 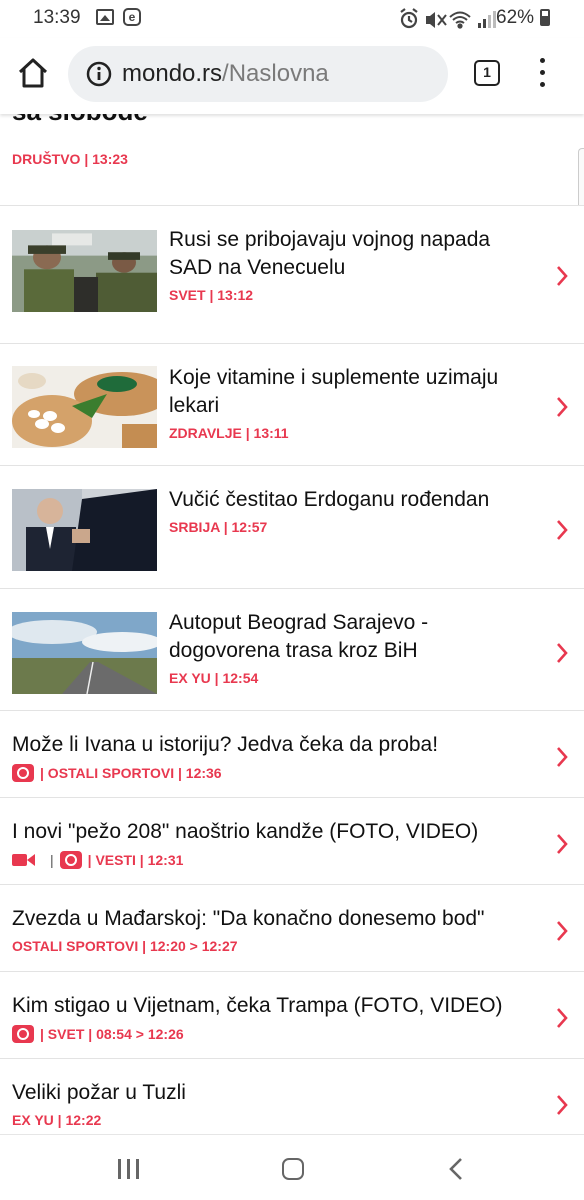 I want to click on article-meta: SRBIJA | 12:57, so click(x=218, y=527).